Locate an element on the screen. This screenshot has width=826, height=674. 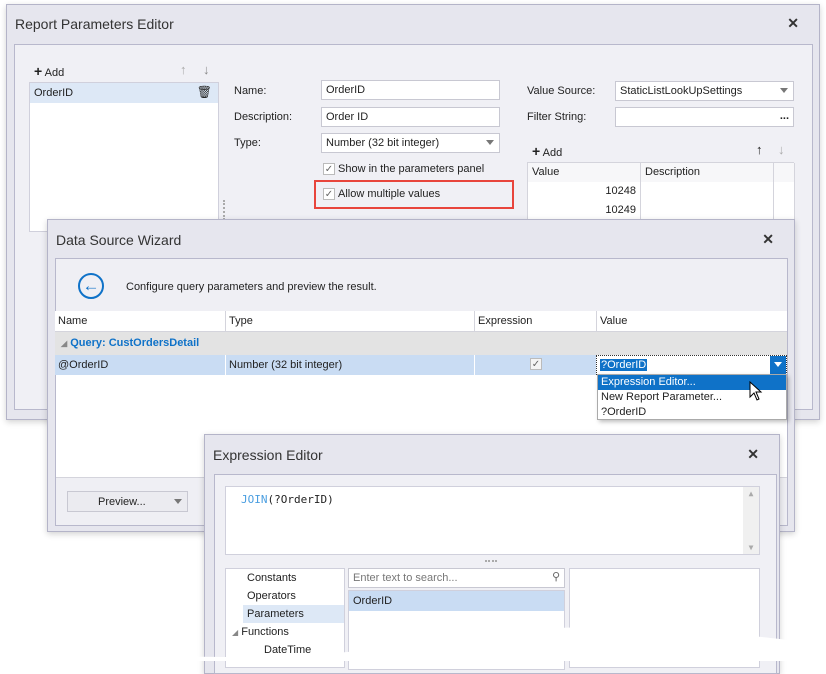
parameter-list: OrderID 🗑 is located at coordinates (124, 157).